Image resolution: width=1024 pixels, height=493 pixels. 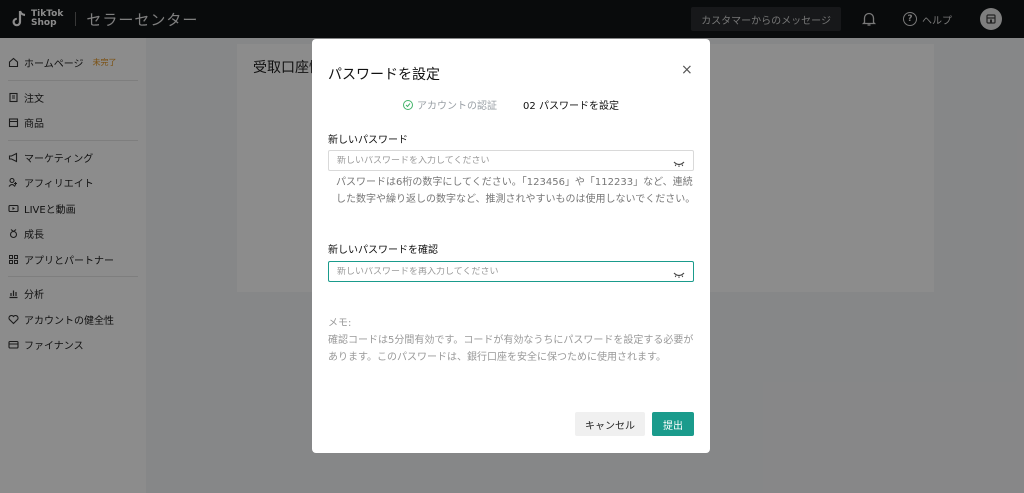 I want to click on confirm-password-field, so click(x=511, y=271).